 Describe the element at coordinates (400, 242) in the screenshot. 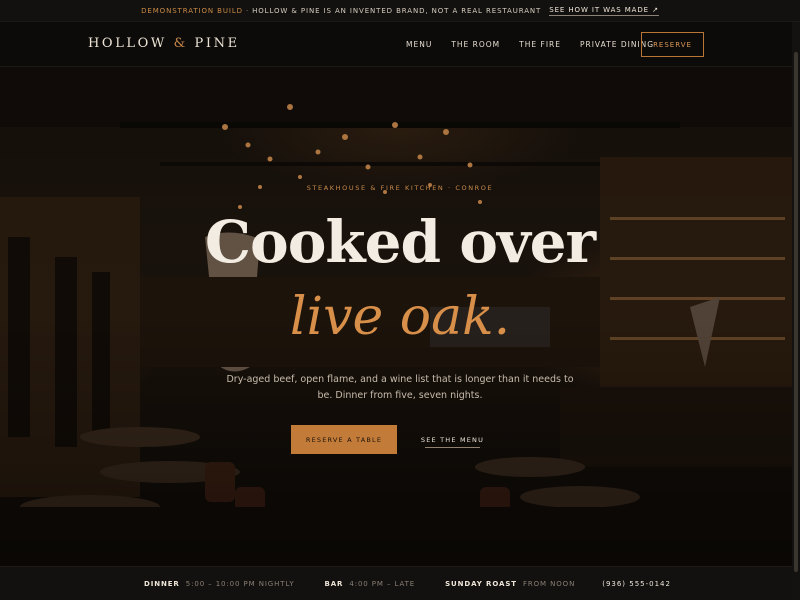

I see `hero-headline: Cooked over` at that location.